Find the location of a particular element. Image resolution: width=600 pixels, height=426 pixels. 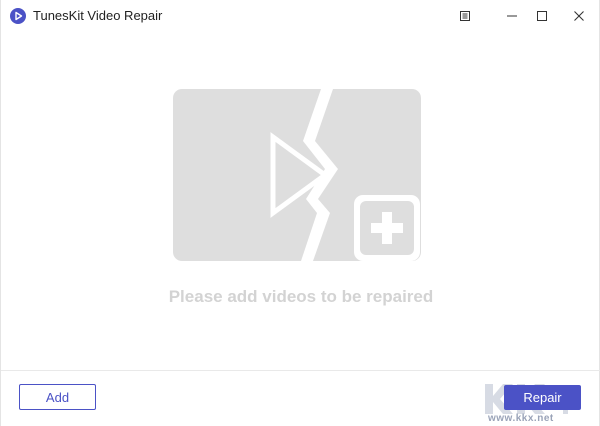

maximize-button is located at coordinates (542, 16).